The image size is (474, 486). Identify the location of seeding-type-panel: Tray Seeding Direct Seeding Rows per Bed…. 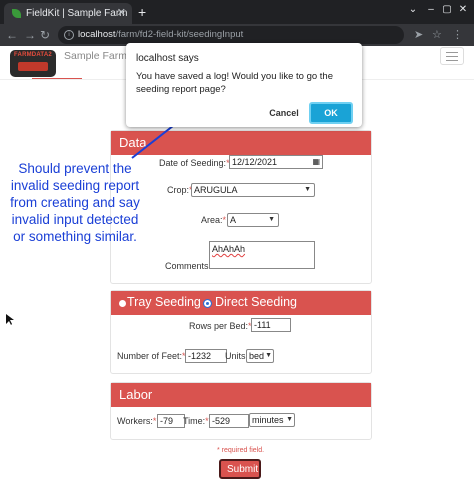
(241, 332).